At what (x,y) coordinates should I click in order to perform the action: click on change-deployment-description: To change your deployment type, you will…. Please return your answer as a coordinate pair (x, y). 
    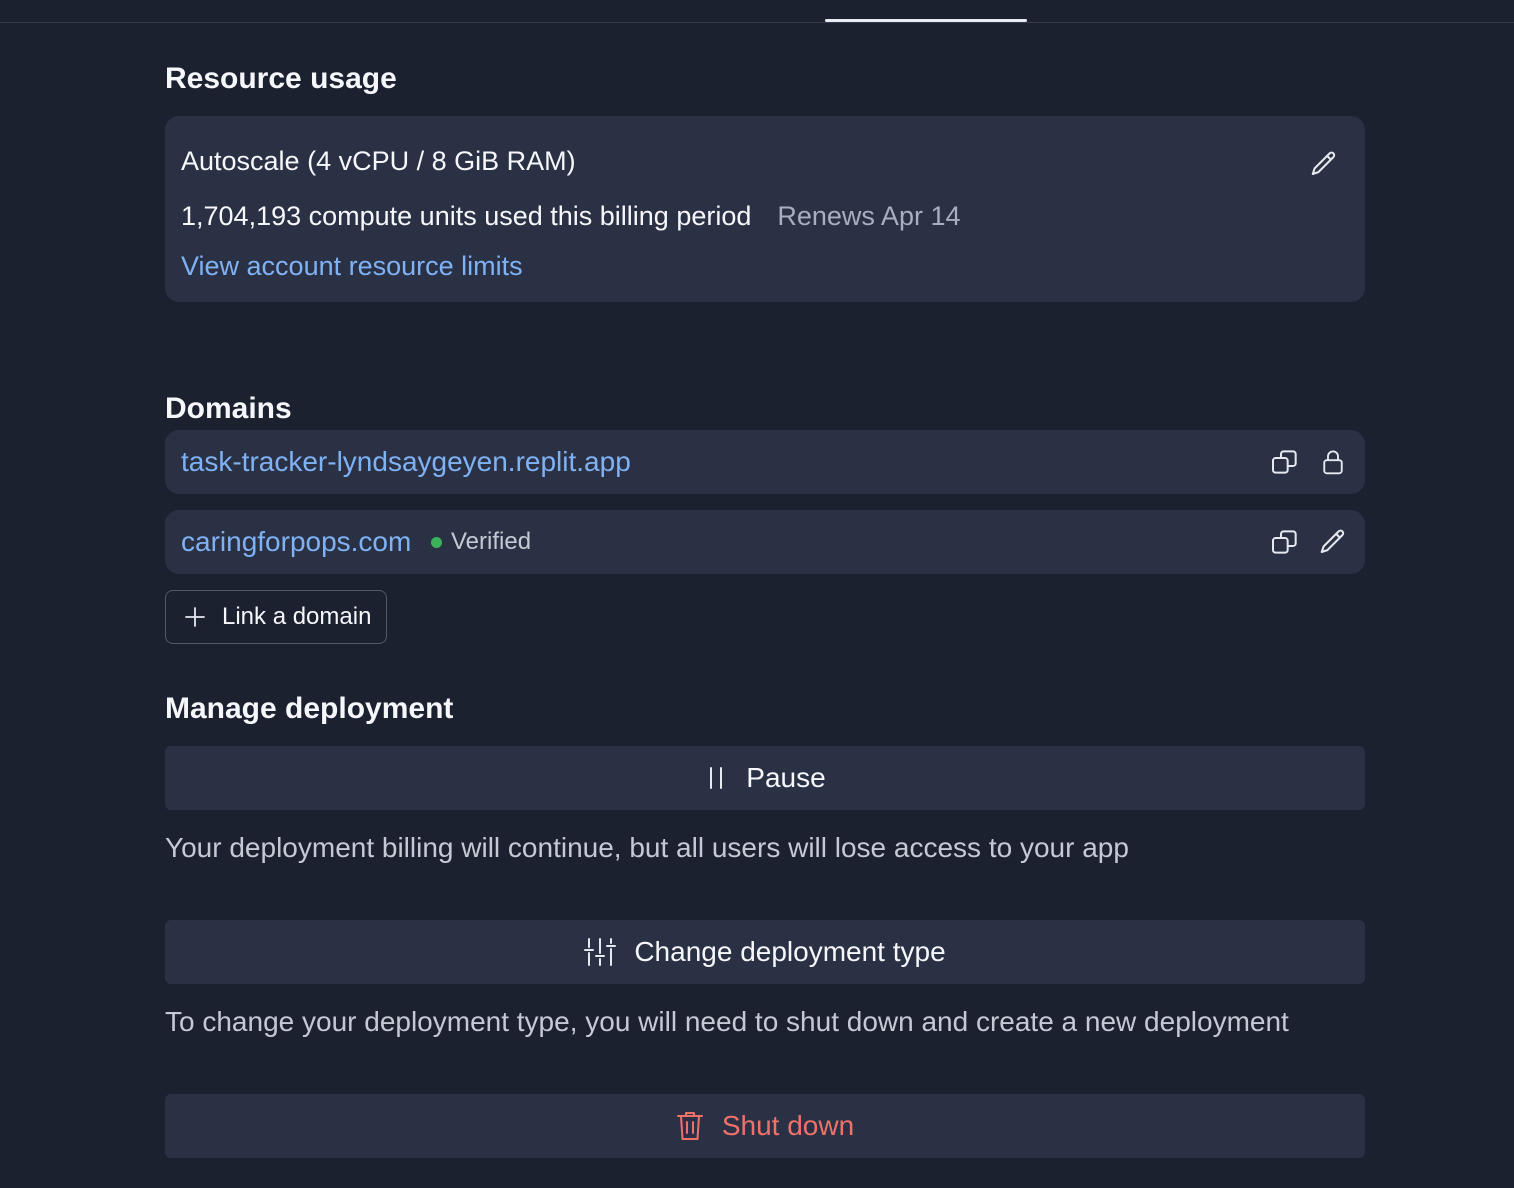
    Looking at the image, I should click on (727, 1021).